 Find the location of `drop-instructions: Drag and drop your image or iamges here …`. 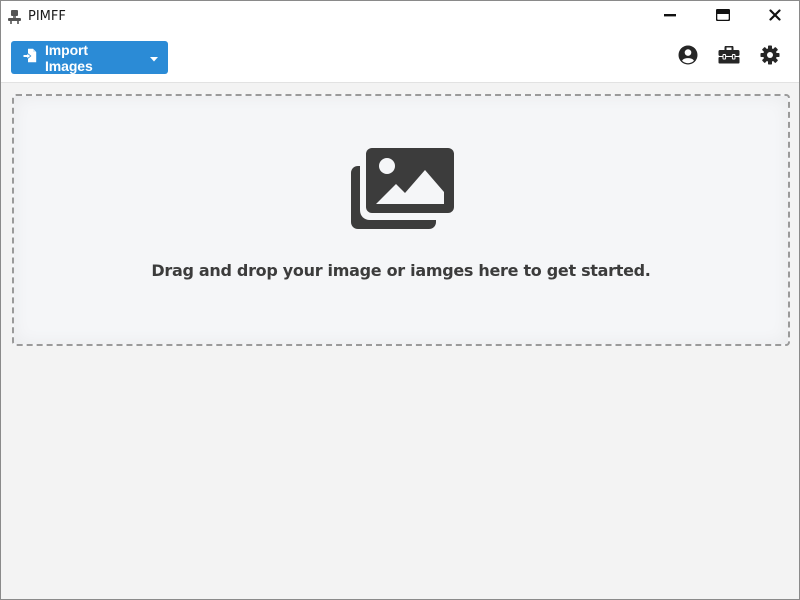

drop-instructions: Drag and drop your image or iamges here … is located at coordinates (401, 270).